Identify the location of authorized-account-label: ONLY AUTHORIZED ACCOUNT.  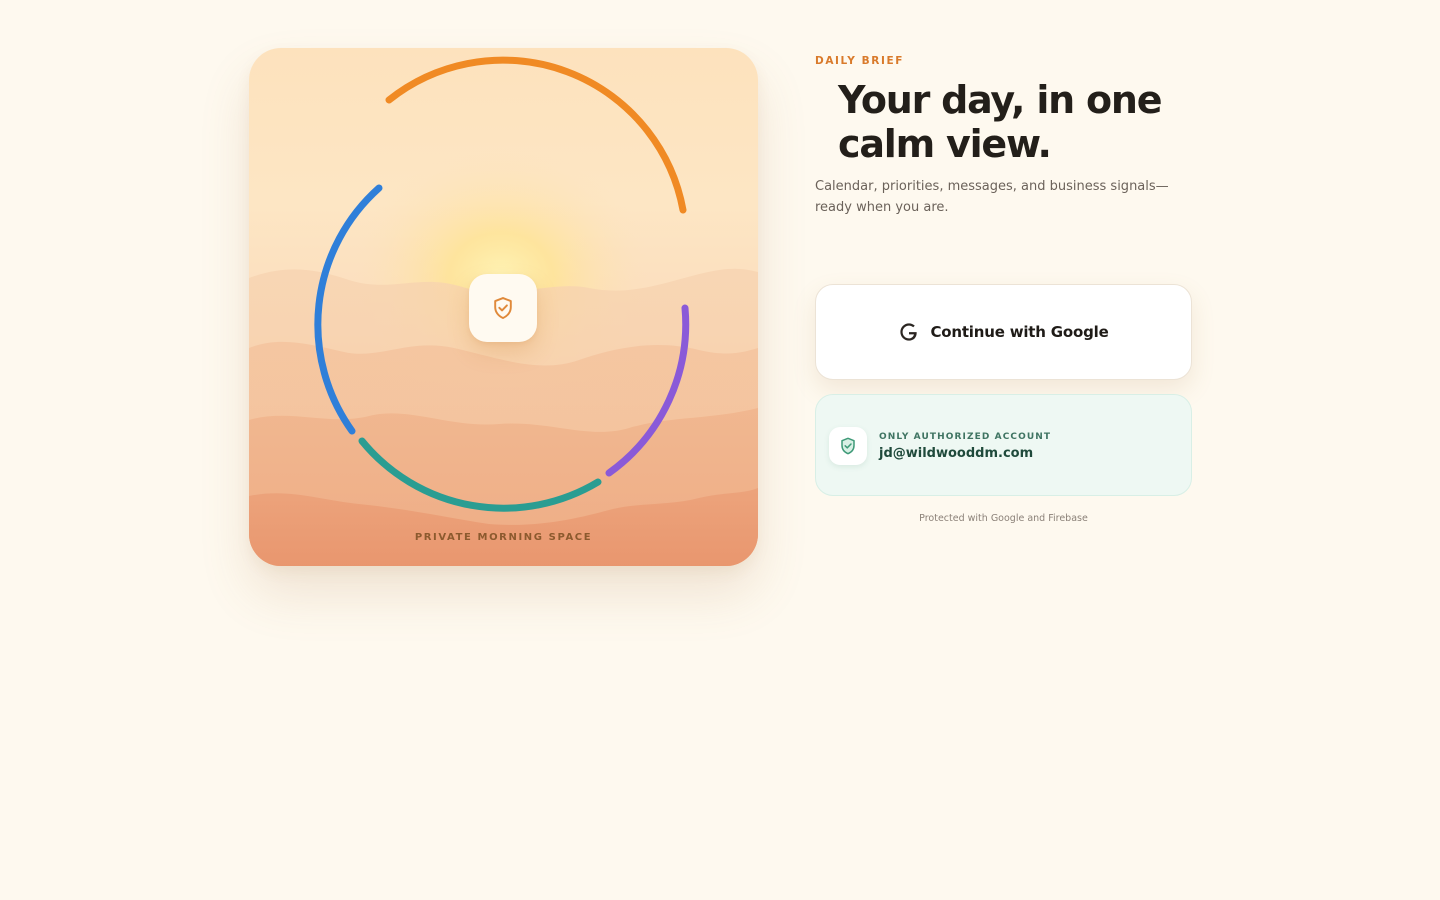
(965, 437).